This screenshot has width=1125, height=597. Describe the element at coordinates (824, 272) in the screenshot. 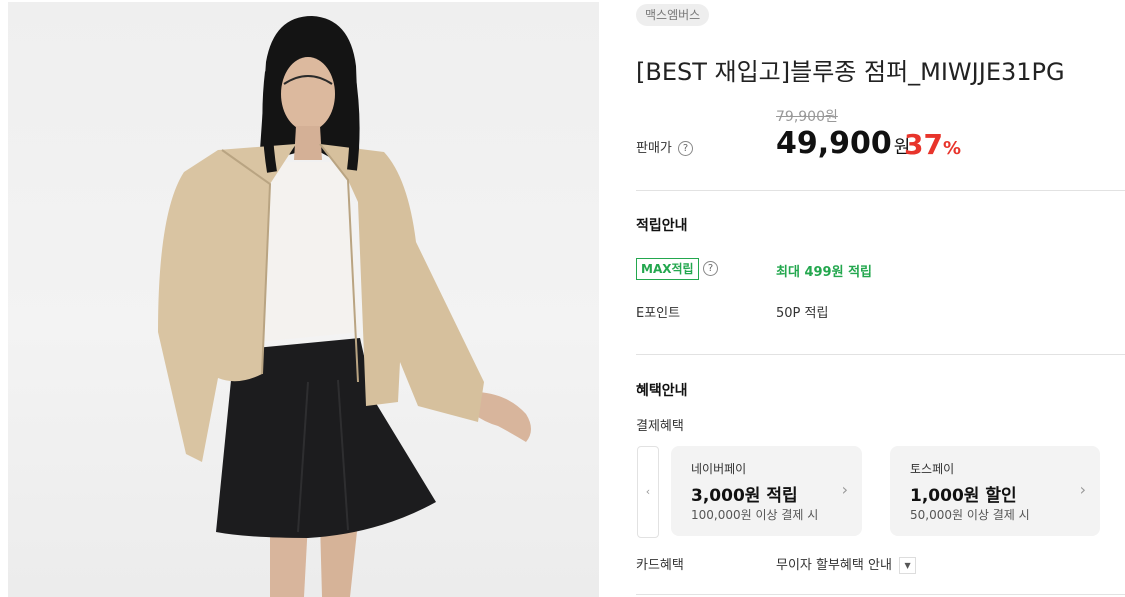

I see `max-points-text: 최대 499원 적립` at that location.